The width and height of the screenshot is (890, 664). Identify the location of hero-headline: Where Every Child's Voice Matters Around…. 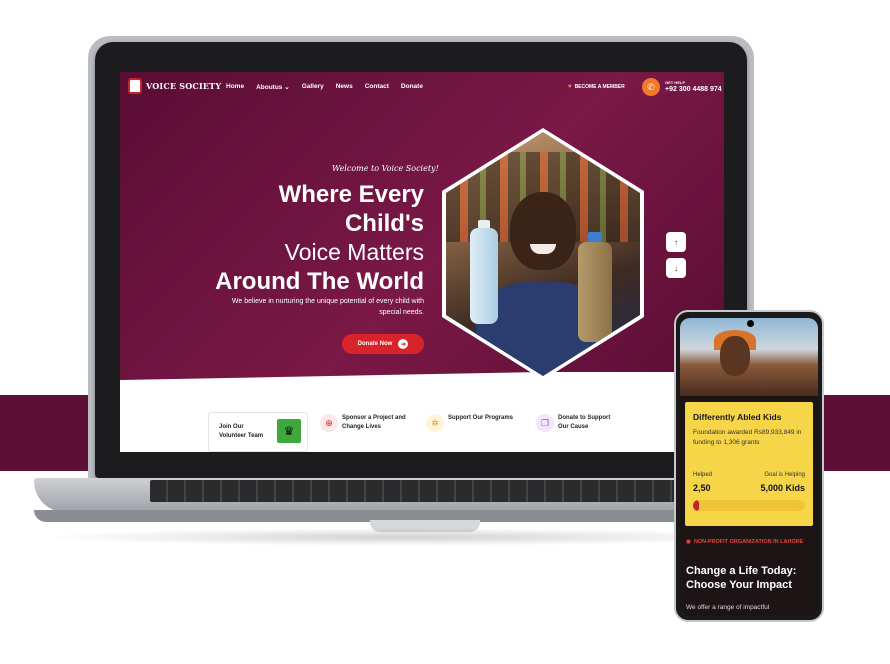
(302, 238).